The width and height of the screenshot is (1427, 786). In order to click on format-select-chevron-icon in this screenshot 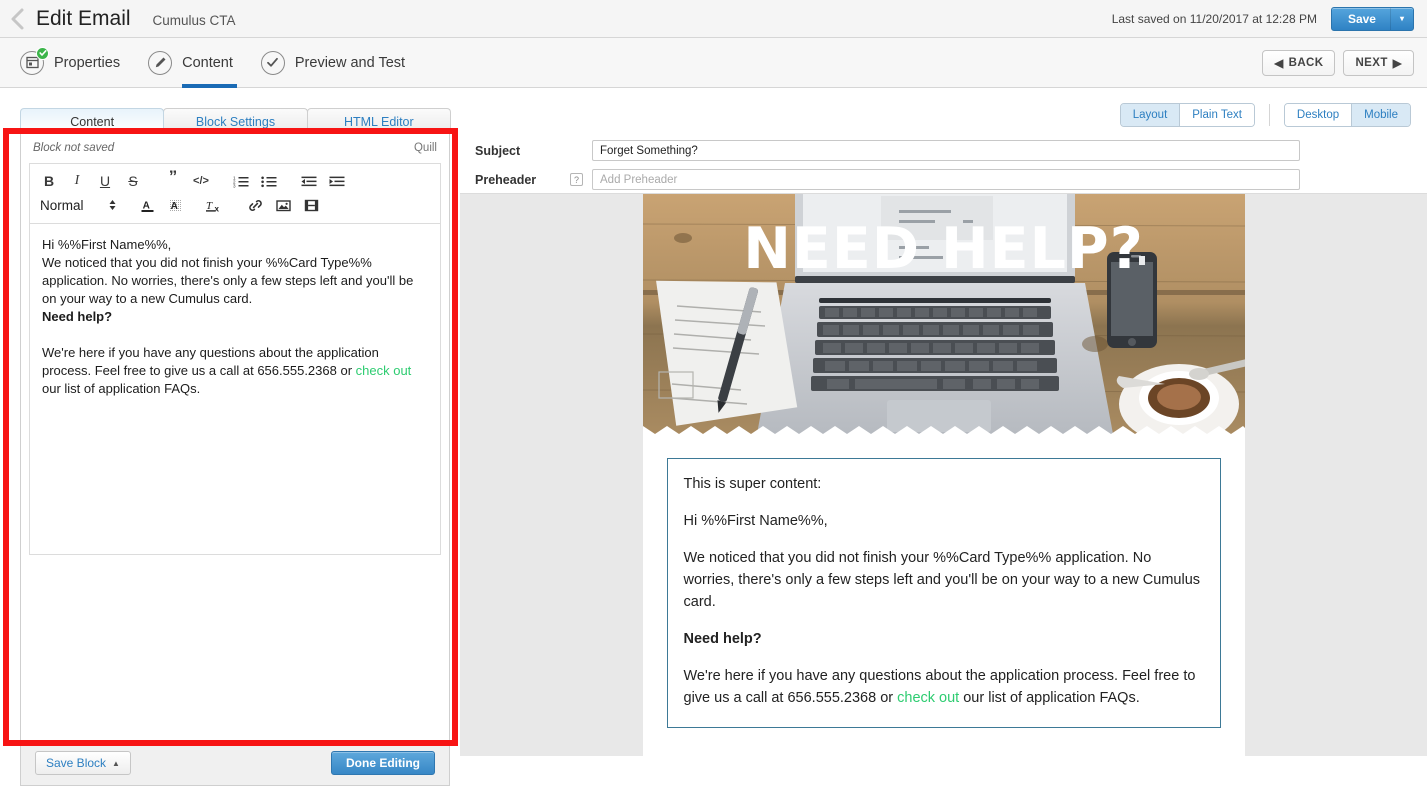, I will do `click(112, 205)`.